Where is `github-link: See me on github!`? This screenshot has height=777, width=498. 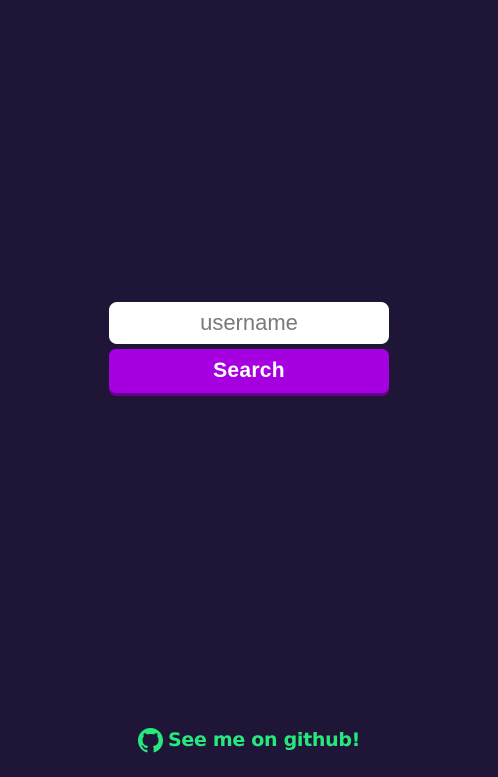
github-link: See me on github! is located at coordinates (249, 740).